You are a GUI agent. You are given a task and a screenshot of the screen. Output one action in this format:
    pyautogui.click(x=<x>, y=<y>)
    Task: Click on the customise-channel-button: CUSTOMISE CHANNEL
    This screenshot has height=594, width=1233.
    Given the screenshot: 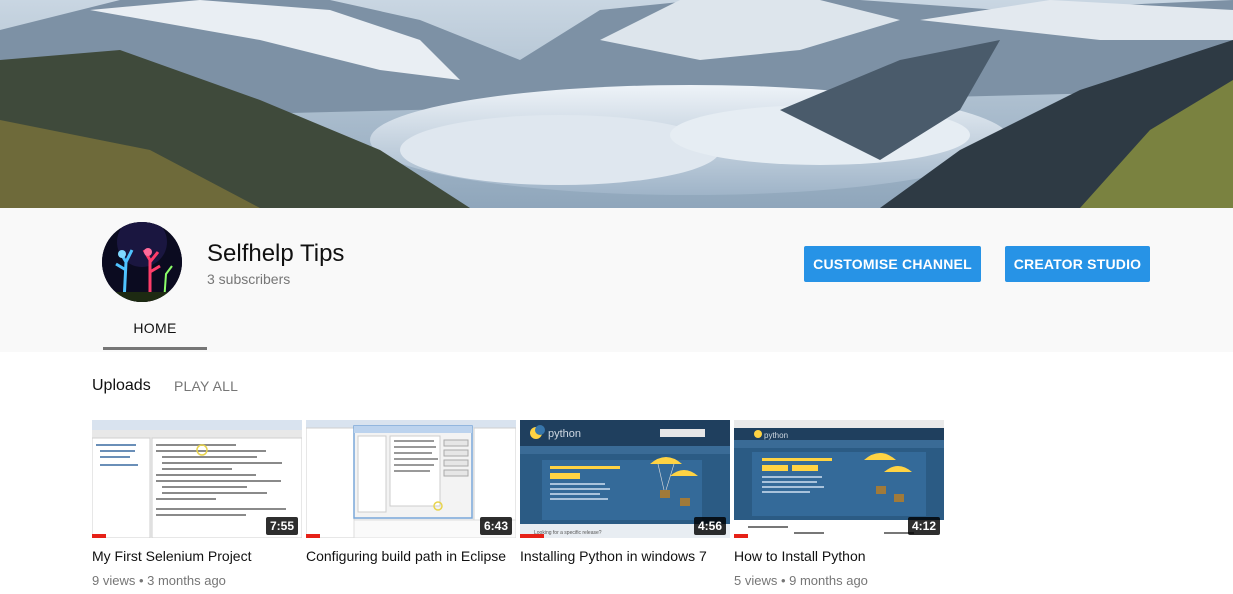 What is the action you would take?
    pyautogui.click(x=892, y=264)
    